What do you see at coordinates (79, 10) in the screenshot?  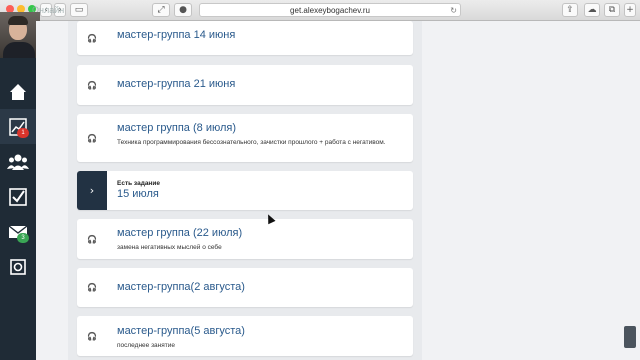 I see `sidebar-toggle-icon: ▭` at bounding box center [79, 10].